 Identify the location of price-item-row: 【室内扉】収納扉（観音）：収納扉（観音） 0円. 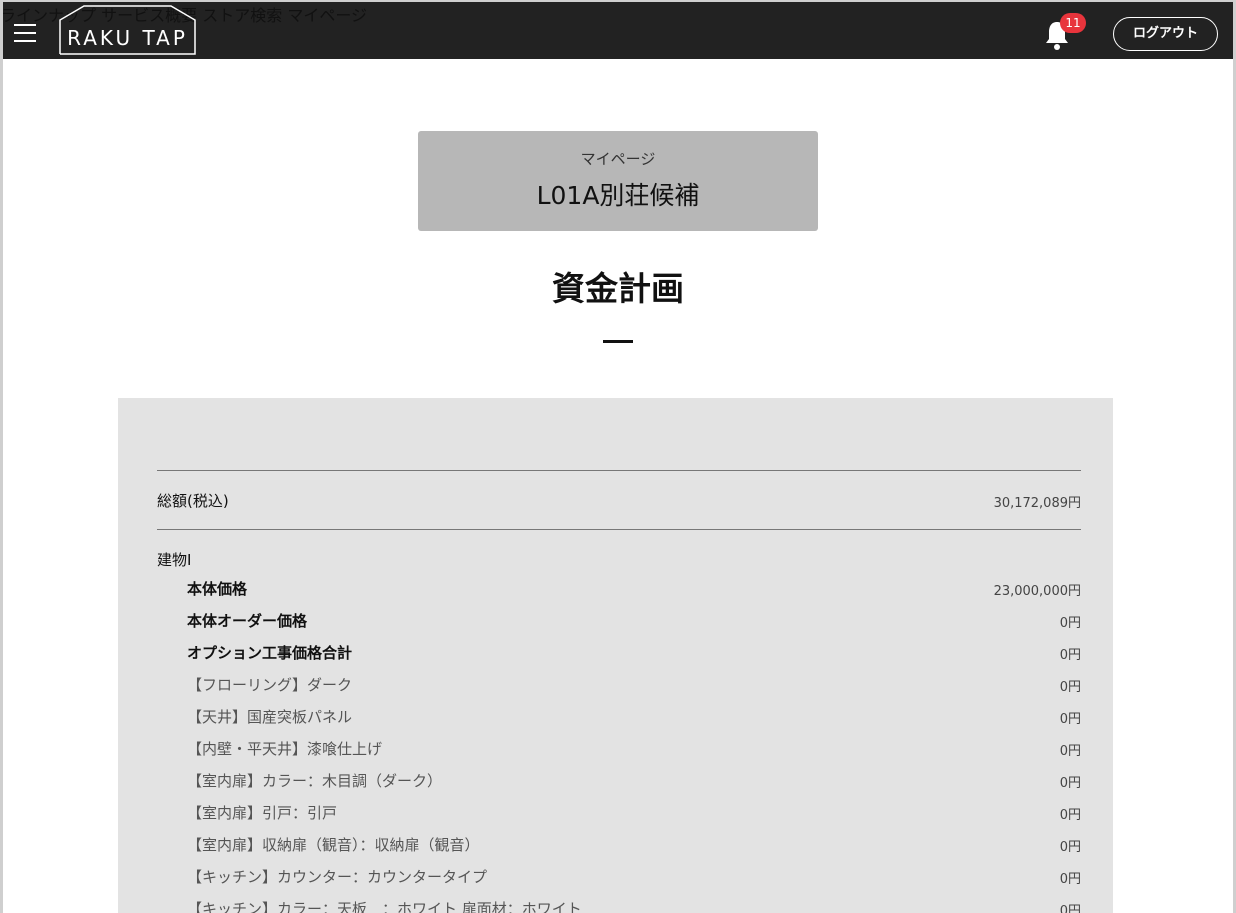
(618, 845).